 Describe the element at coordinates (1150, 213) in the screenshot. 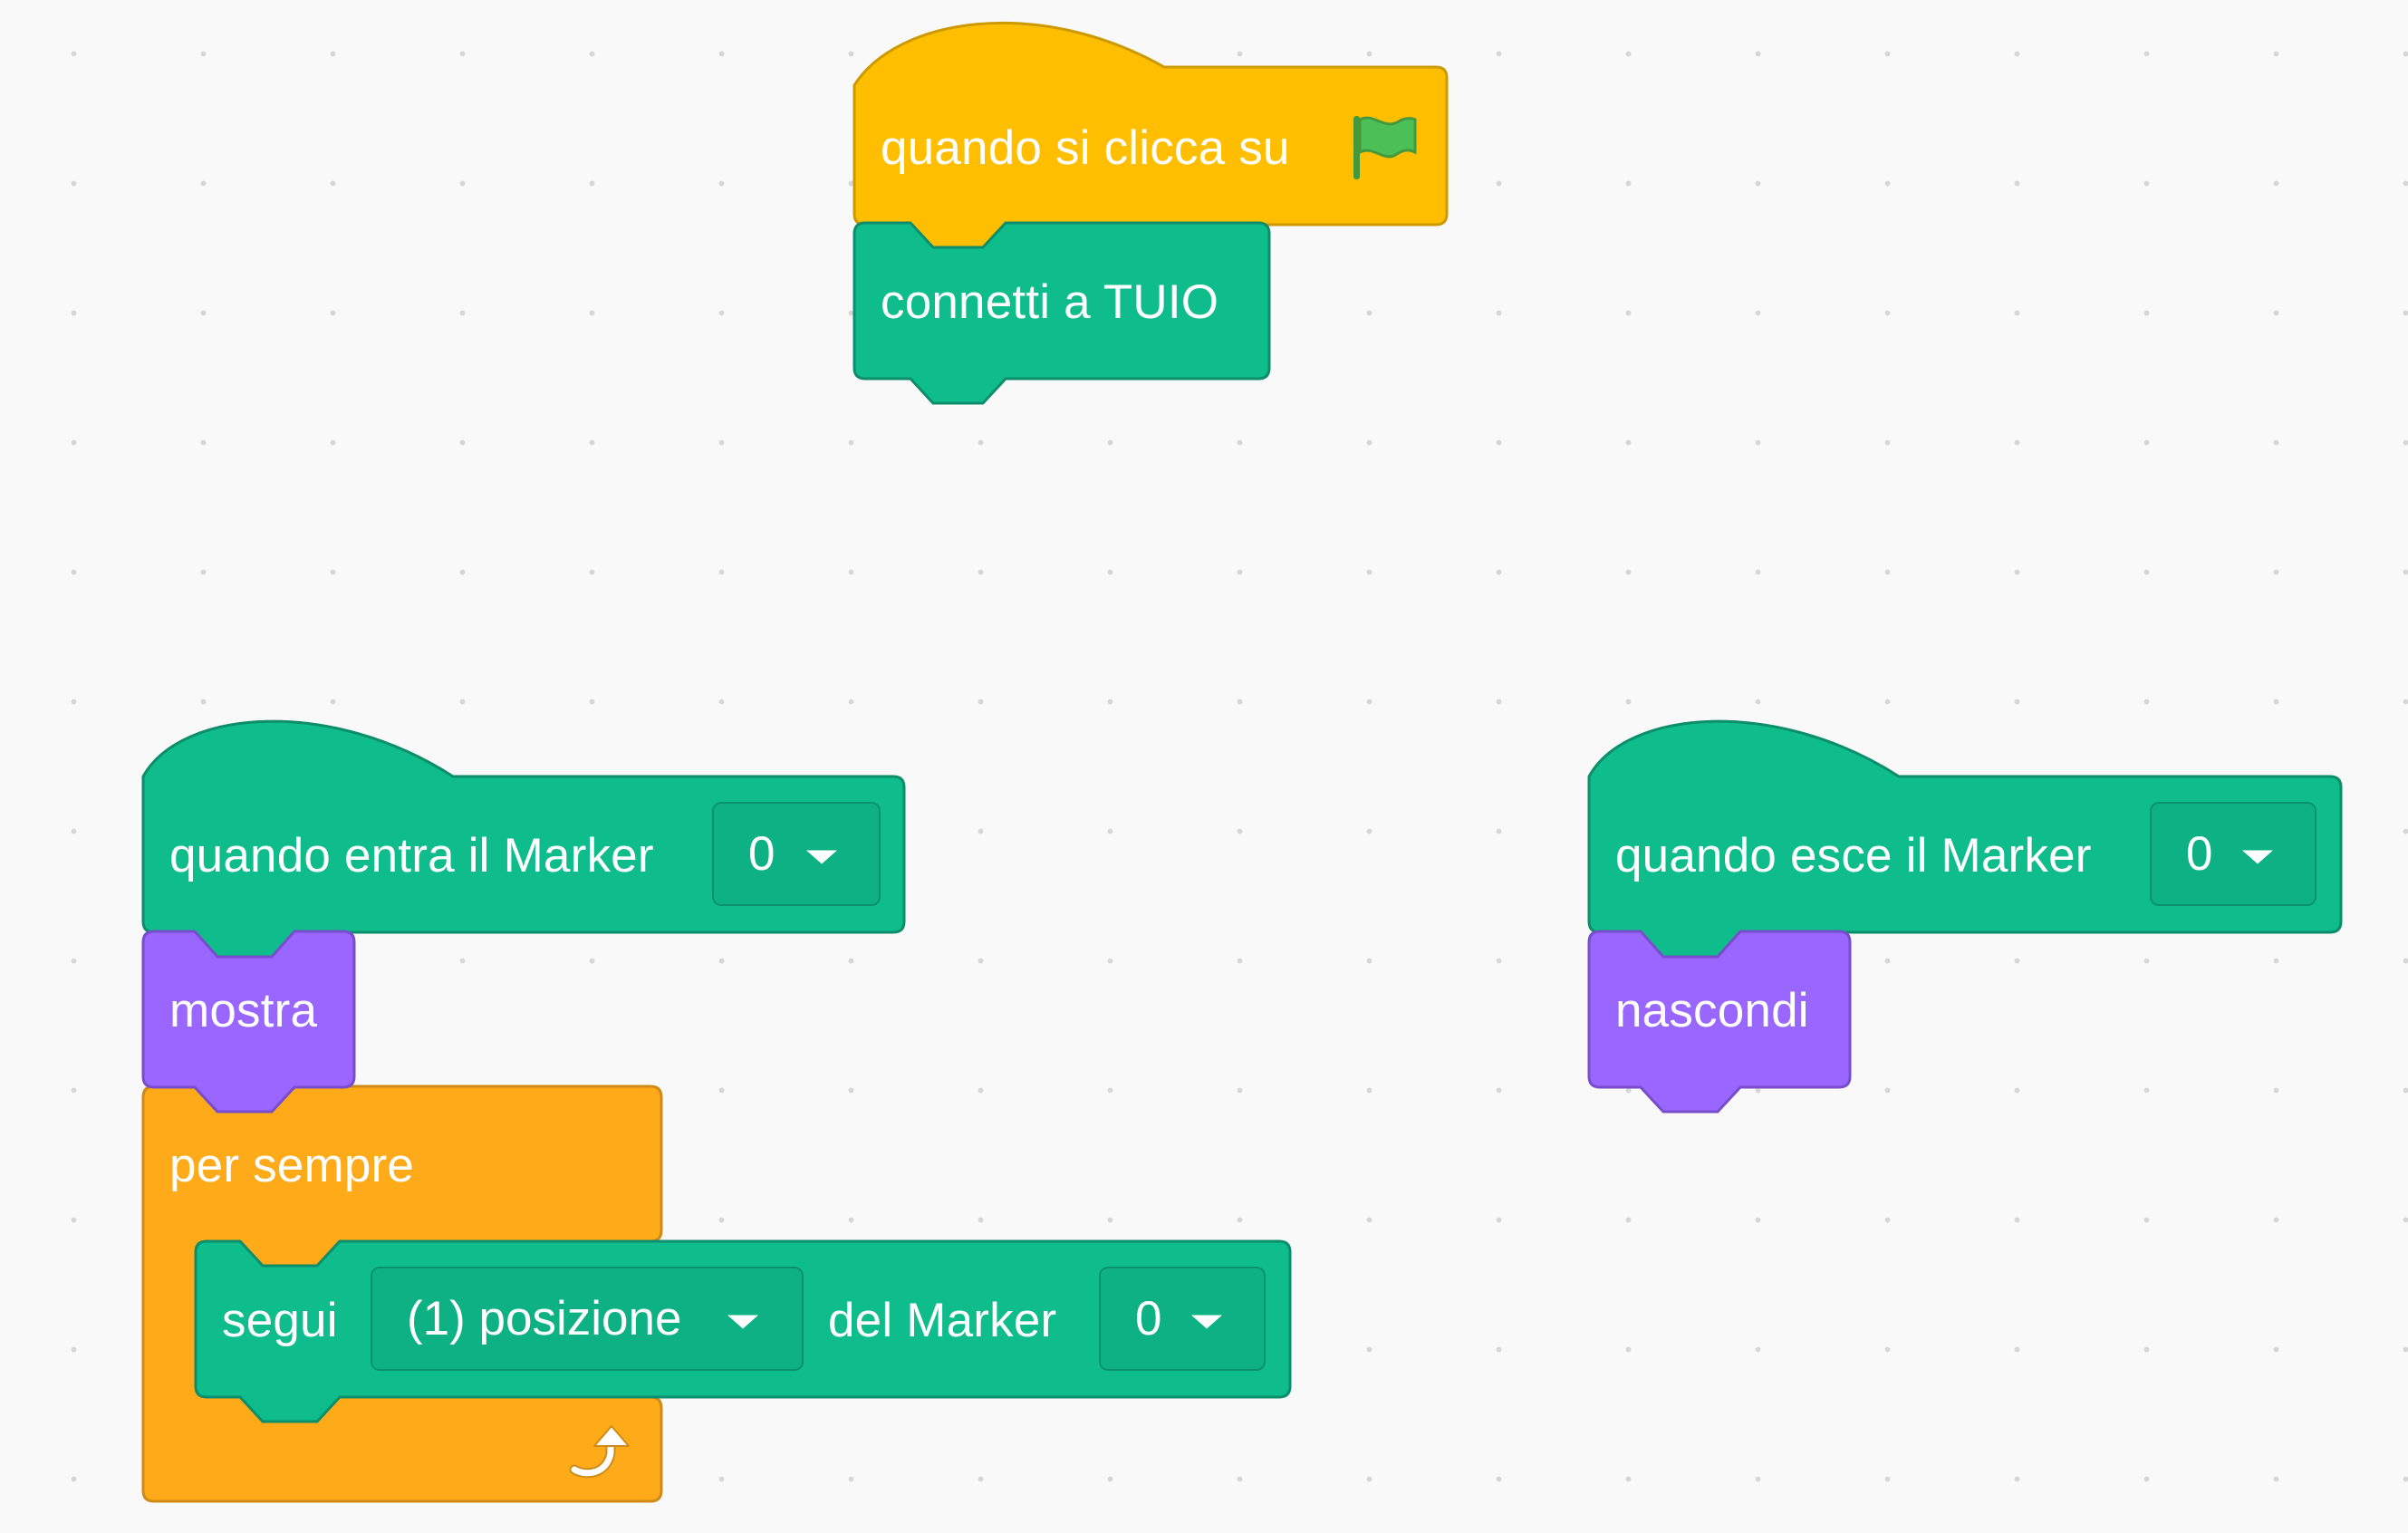

I see `script-flag` at that location.